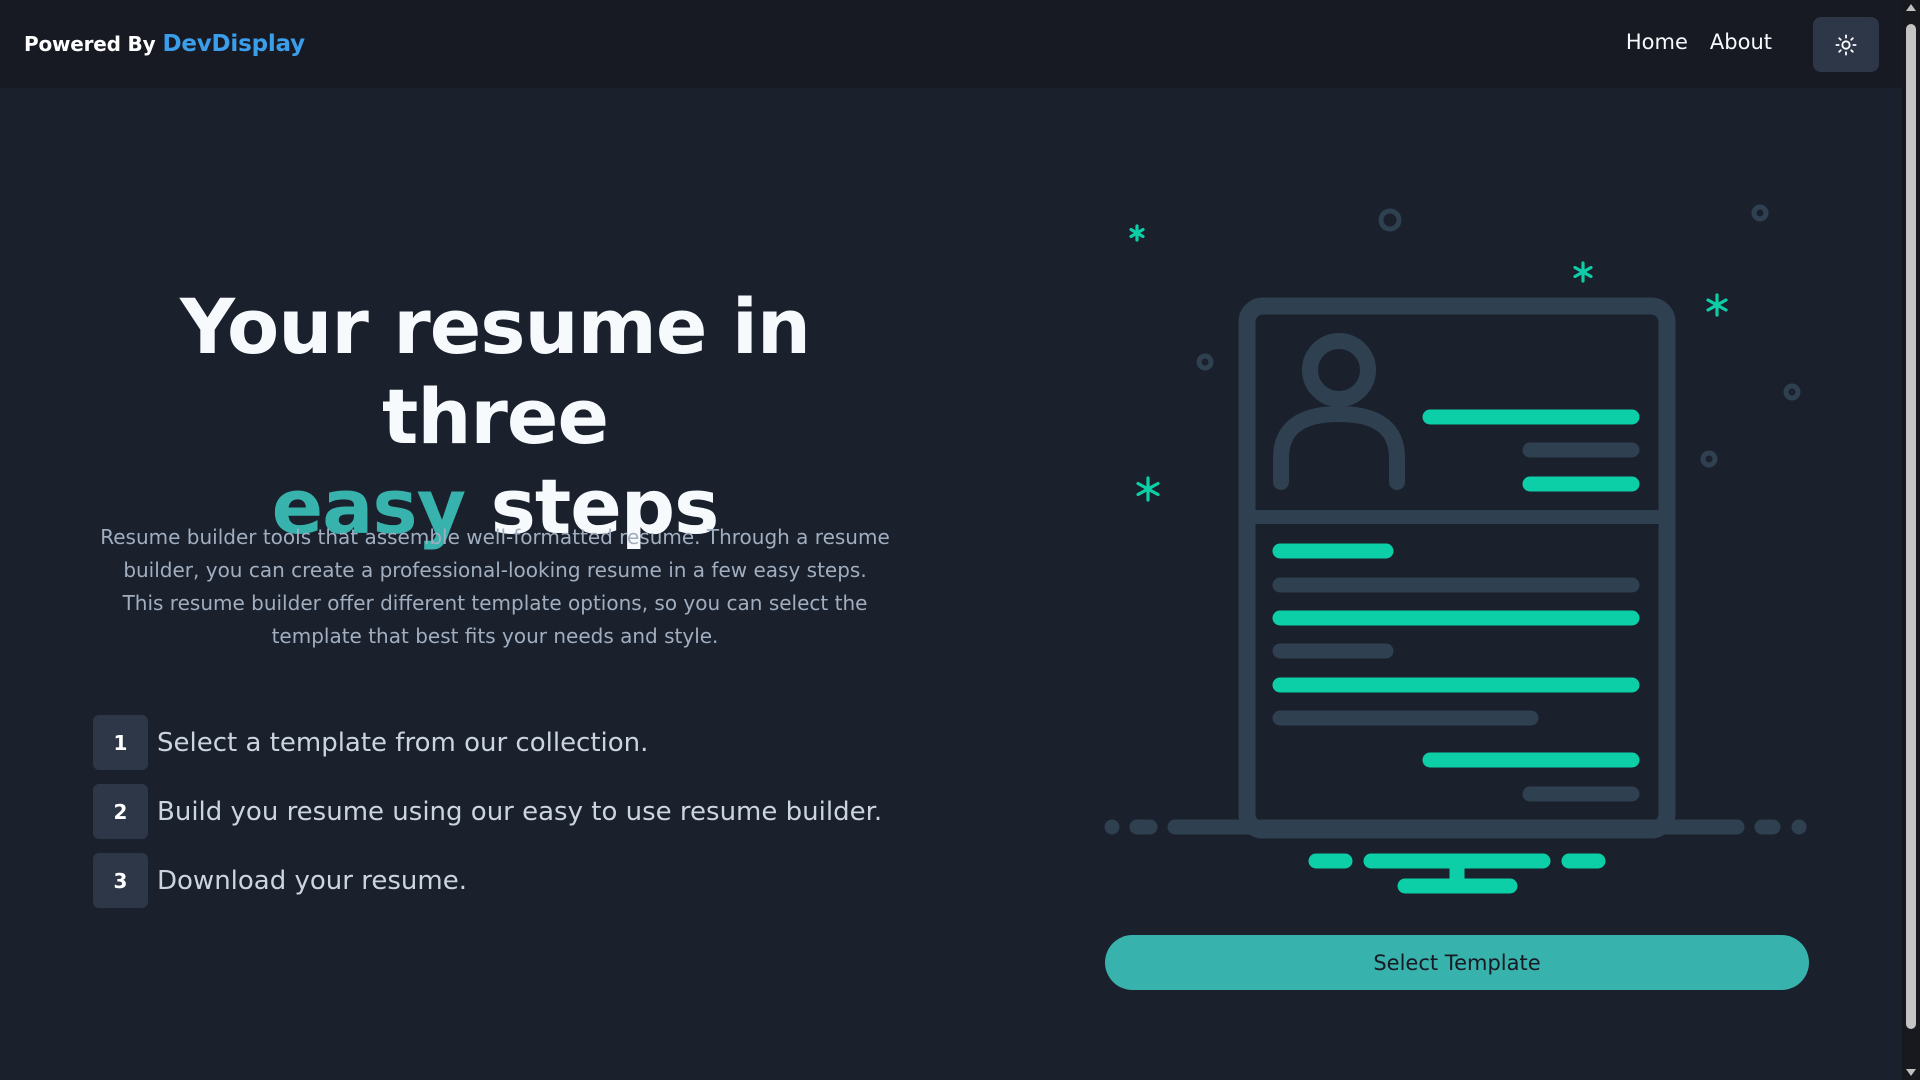 This screenshot has height=1080, width=1920. I want to click on brand-name: DevDisplay, so click(233, 44).